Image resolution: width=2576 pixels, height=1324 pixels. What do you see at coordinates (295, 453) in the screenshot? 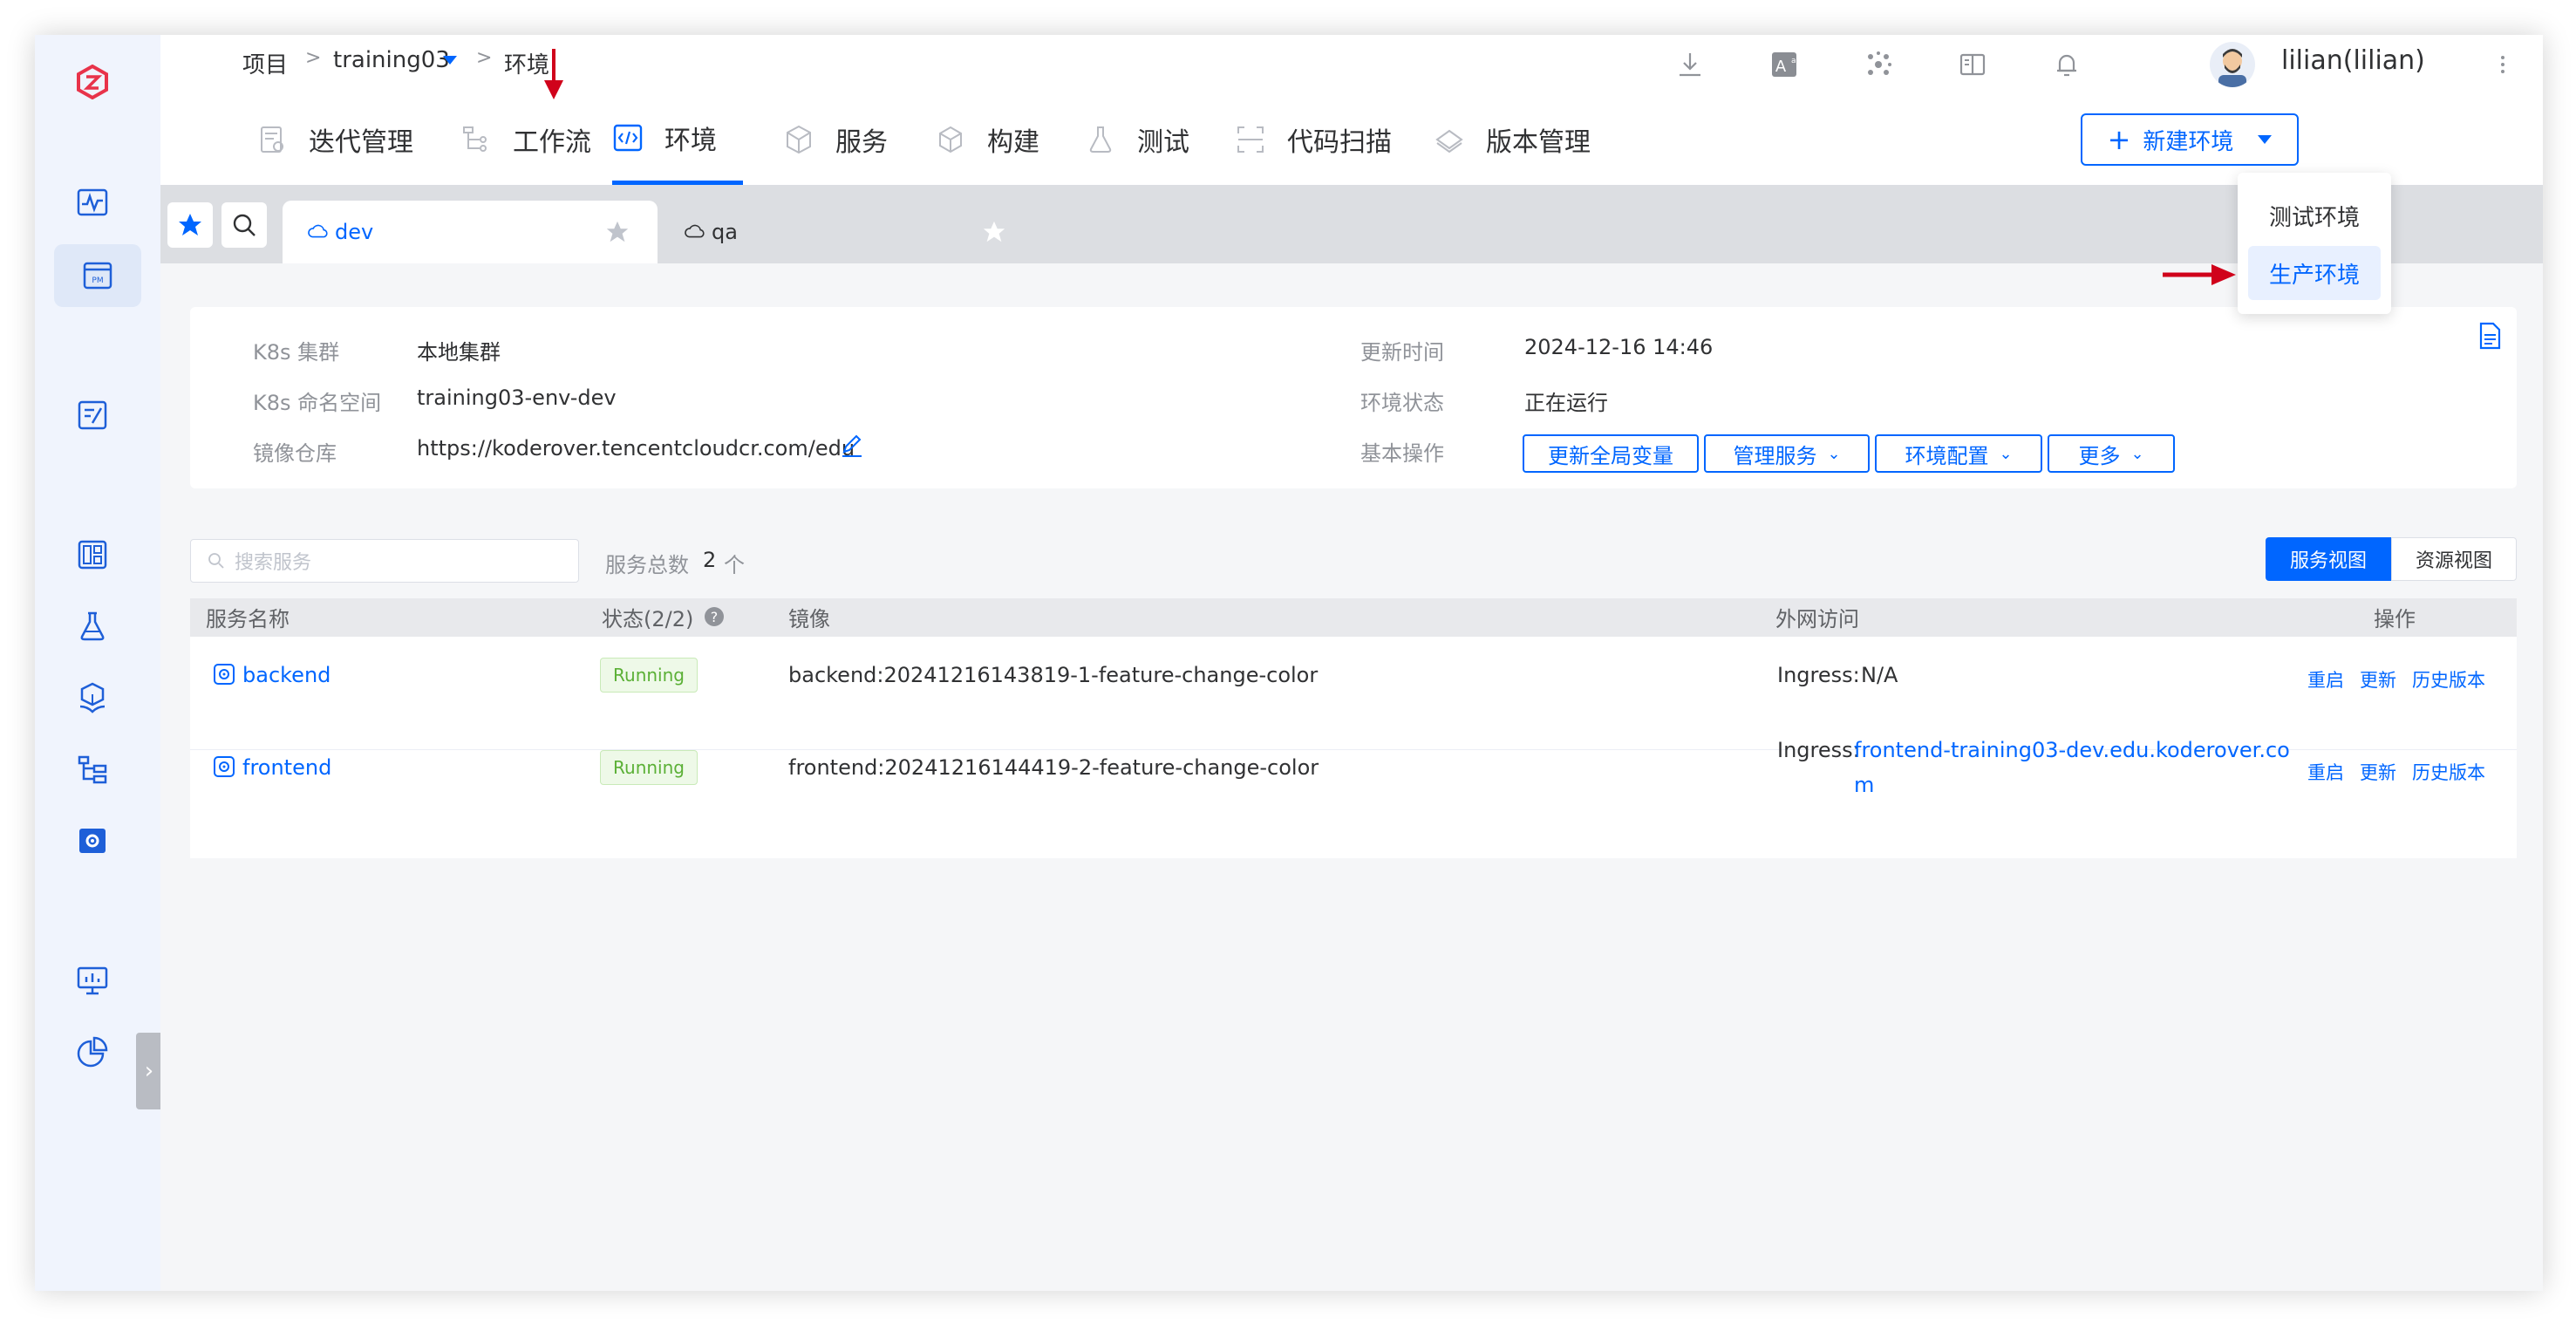
I see `registry-label: 镜像仓库` at bounding box center [295, 453].